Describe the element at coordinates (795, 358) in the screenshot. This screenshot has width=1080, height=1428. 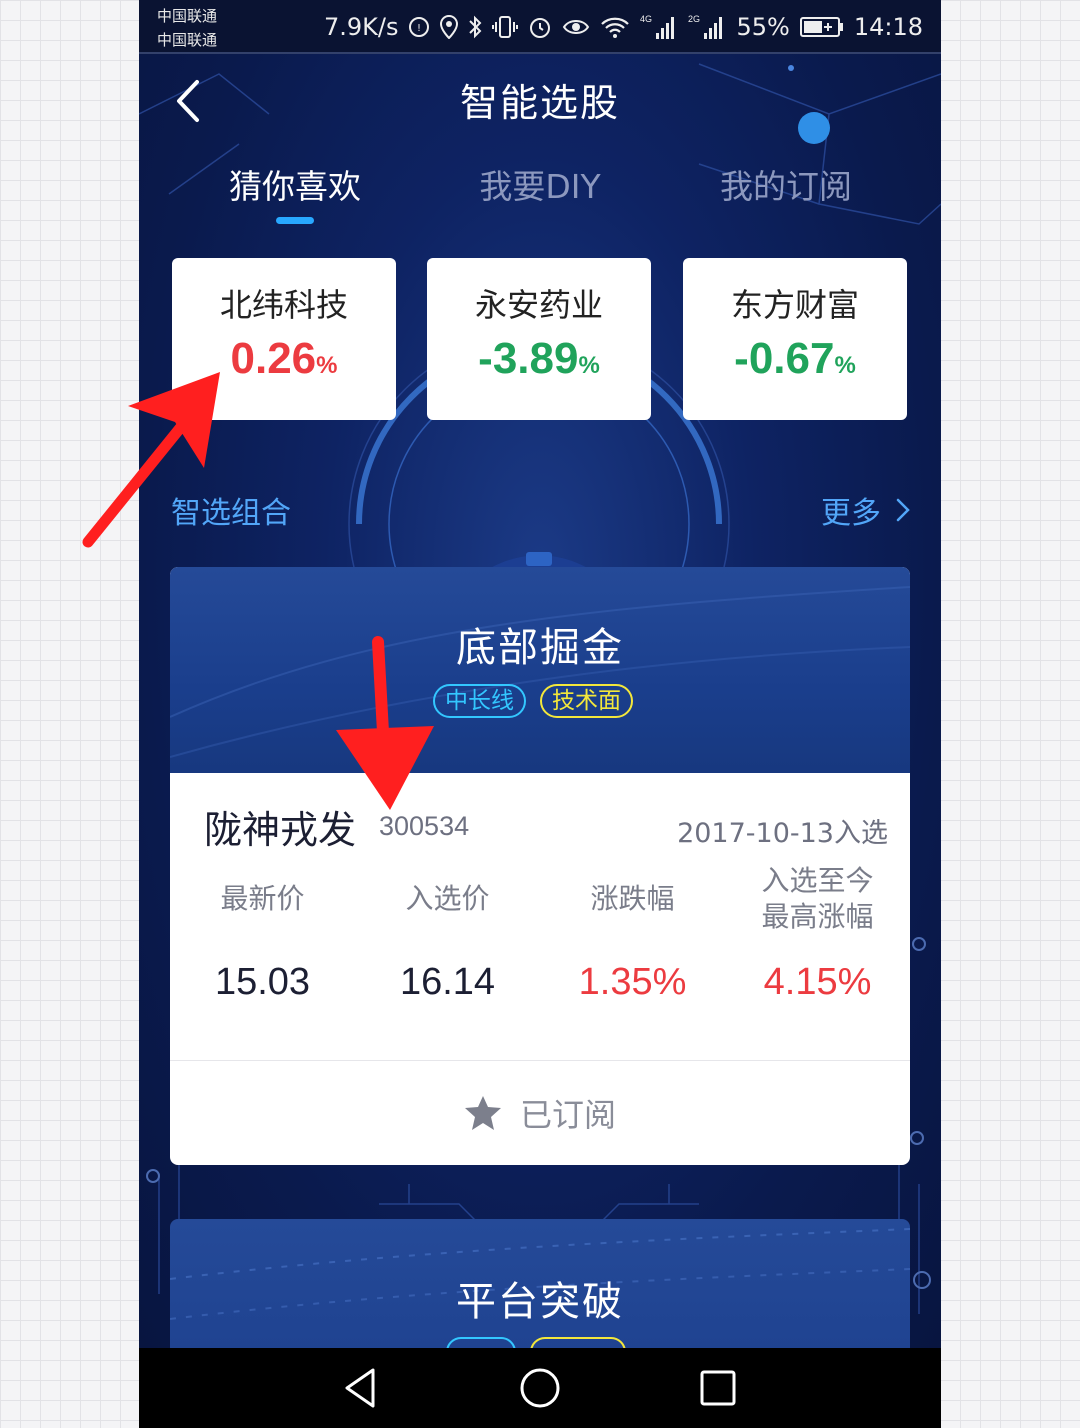
I see `stock-card-change: -0.67%` at that location.